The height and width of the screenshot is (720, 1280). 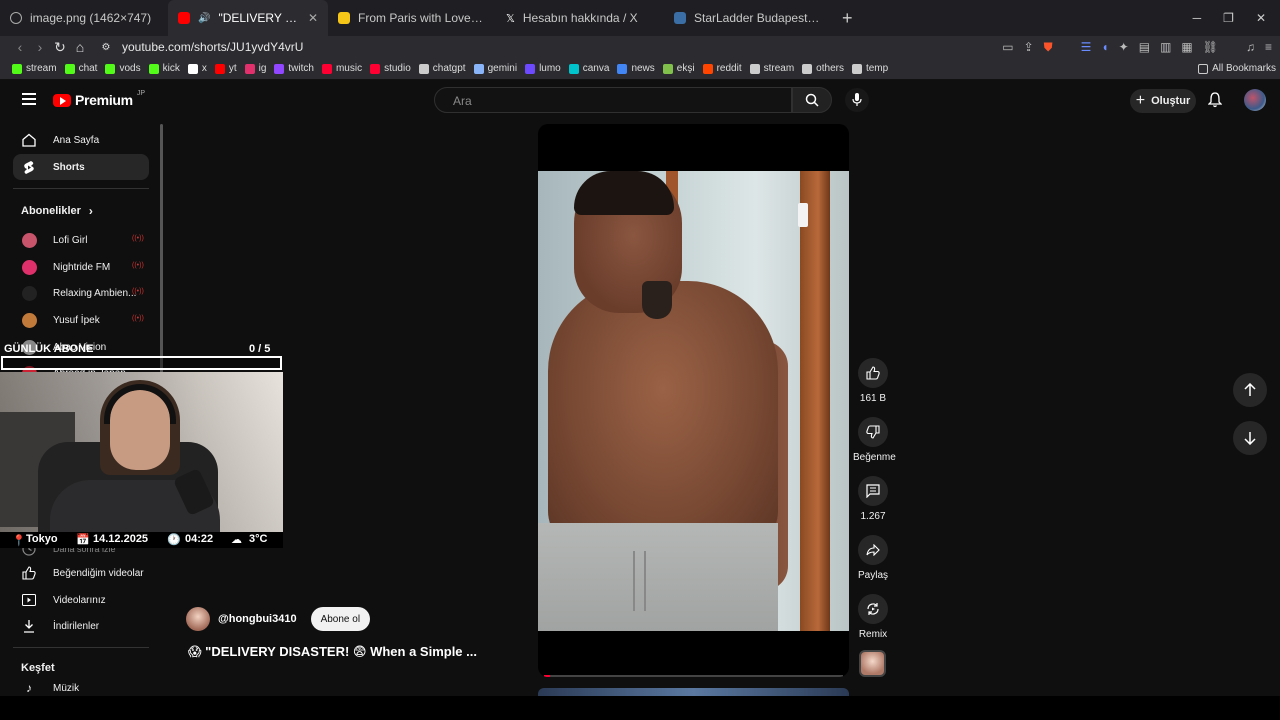 What do you see at coordinates (1165, 47) in the screenshot?
I see `reading-list-icon: ▥` at bounding box center [1165, 47].